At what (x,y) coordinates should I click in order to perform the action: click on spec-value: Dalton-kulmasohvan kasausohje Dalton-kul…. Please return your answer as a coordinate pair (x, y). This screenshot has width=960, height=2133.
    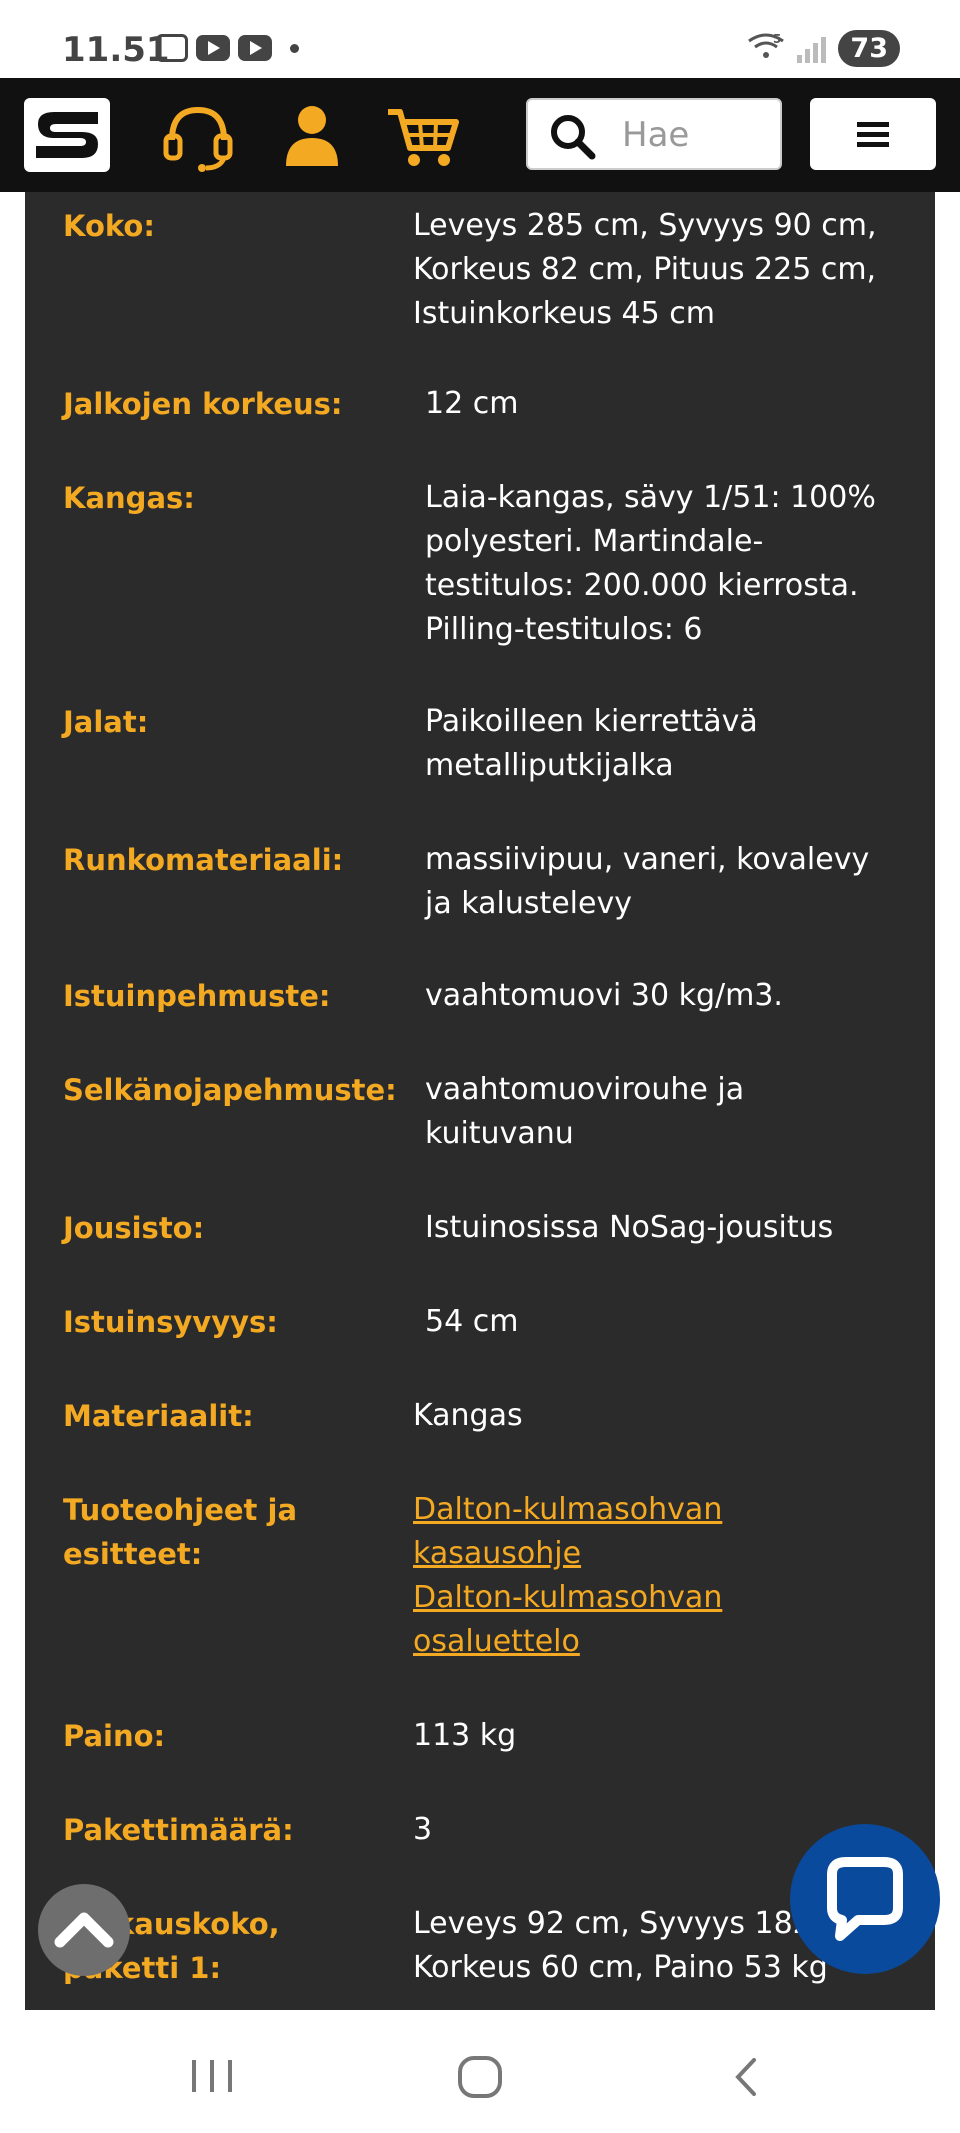
    Looking at the image, I should click on (663, 1576).